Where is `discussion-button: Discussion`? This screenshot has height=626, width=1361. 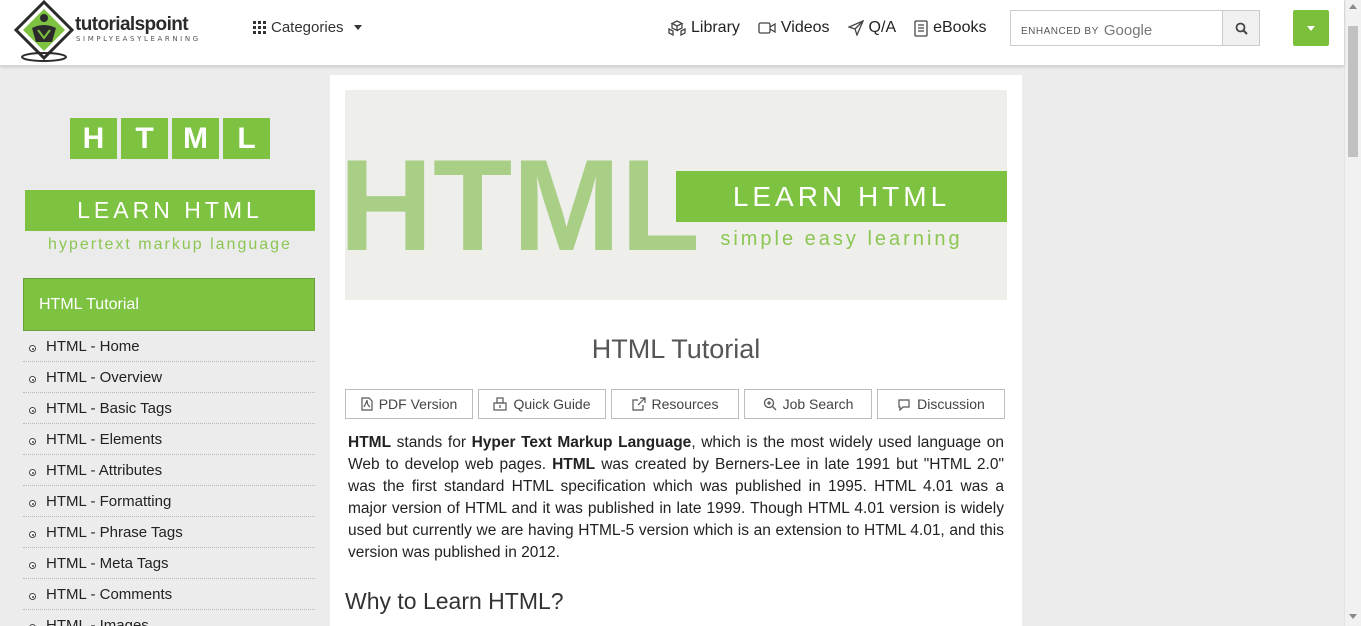 discussion-button: Discussion is located at coordinates (941, 404).